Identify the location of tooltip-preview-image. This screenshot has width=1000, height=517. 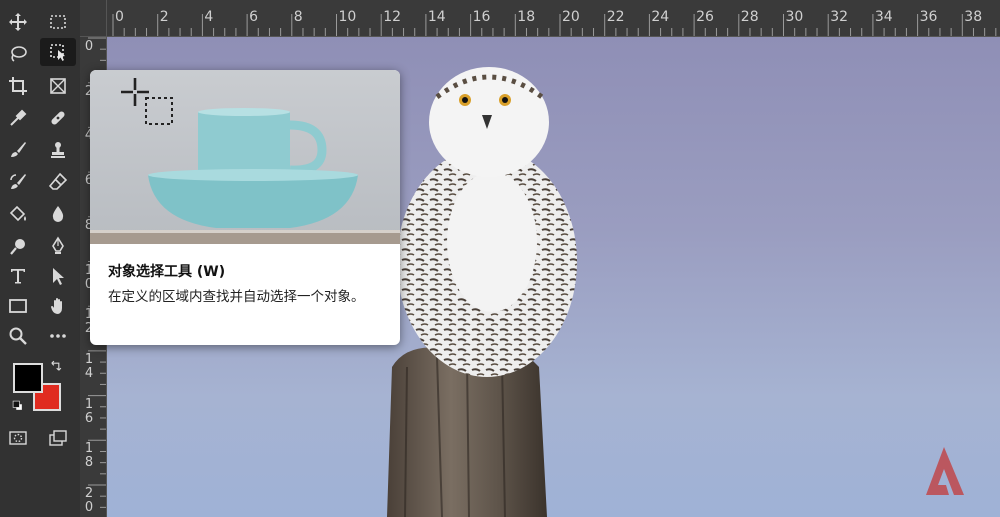
(245, 157).